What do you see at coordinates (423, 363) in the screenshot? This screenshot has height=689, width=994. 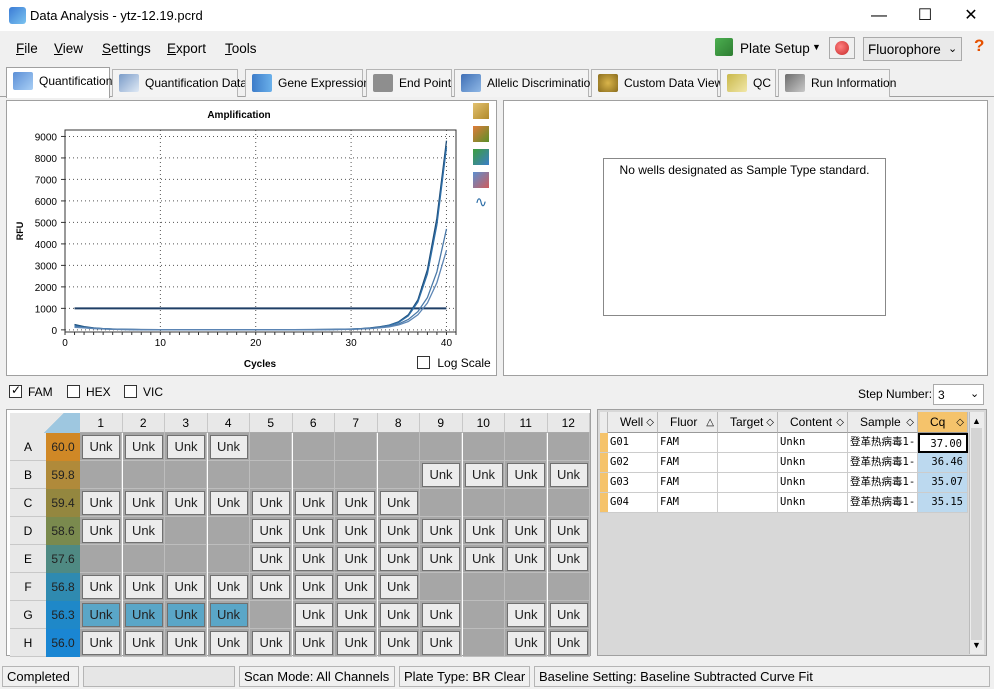 I see `log-scale-checkbox` at bounding box center [423, 363].